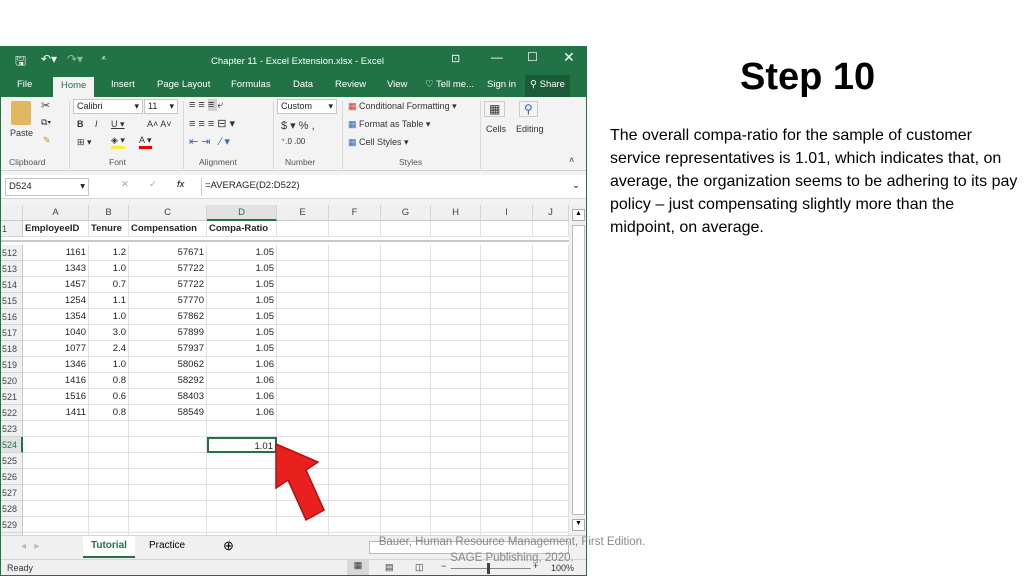  I want to click on format-painter-icon: ✎, so click(47, 140).